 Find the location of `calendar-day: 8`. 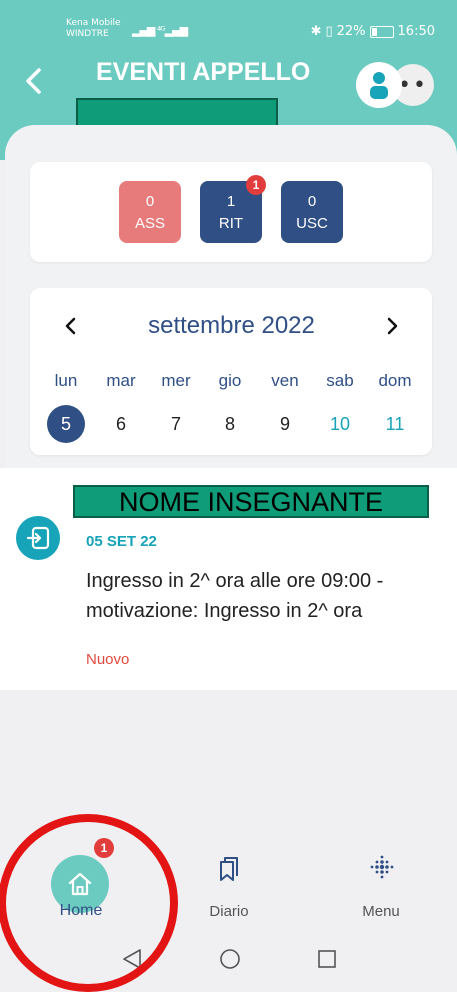

calendar-day: 8 is located at coordinates (230, 424).